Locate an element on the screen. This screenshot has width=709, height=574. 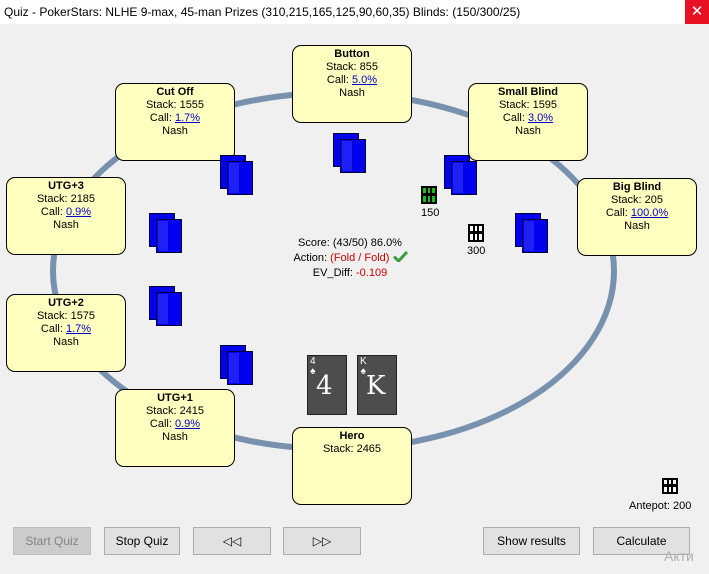
card-back-utg2 is located at coordinates (165, 306).